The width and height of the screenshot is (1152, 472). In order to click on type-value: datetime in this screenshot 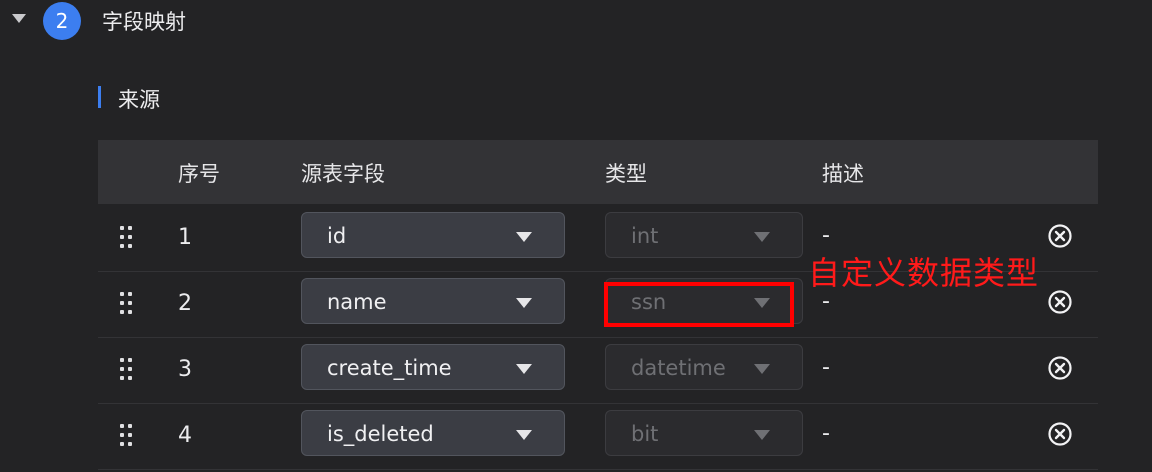, I will do `click(678, 368)`.